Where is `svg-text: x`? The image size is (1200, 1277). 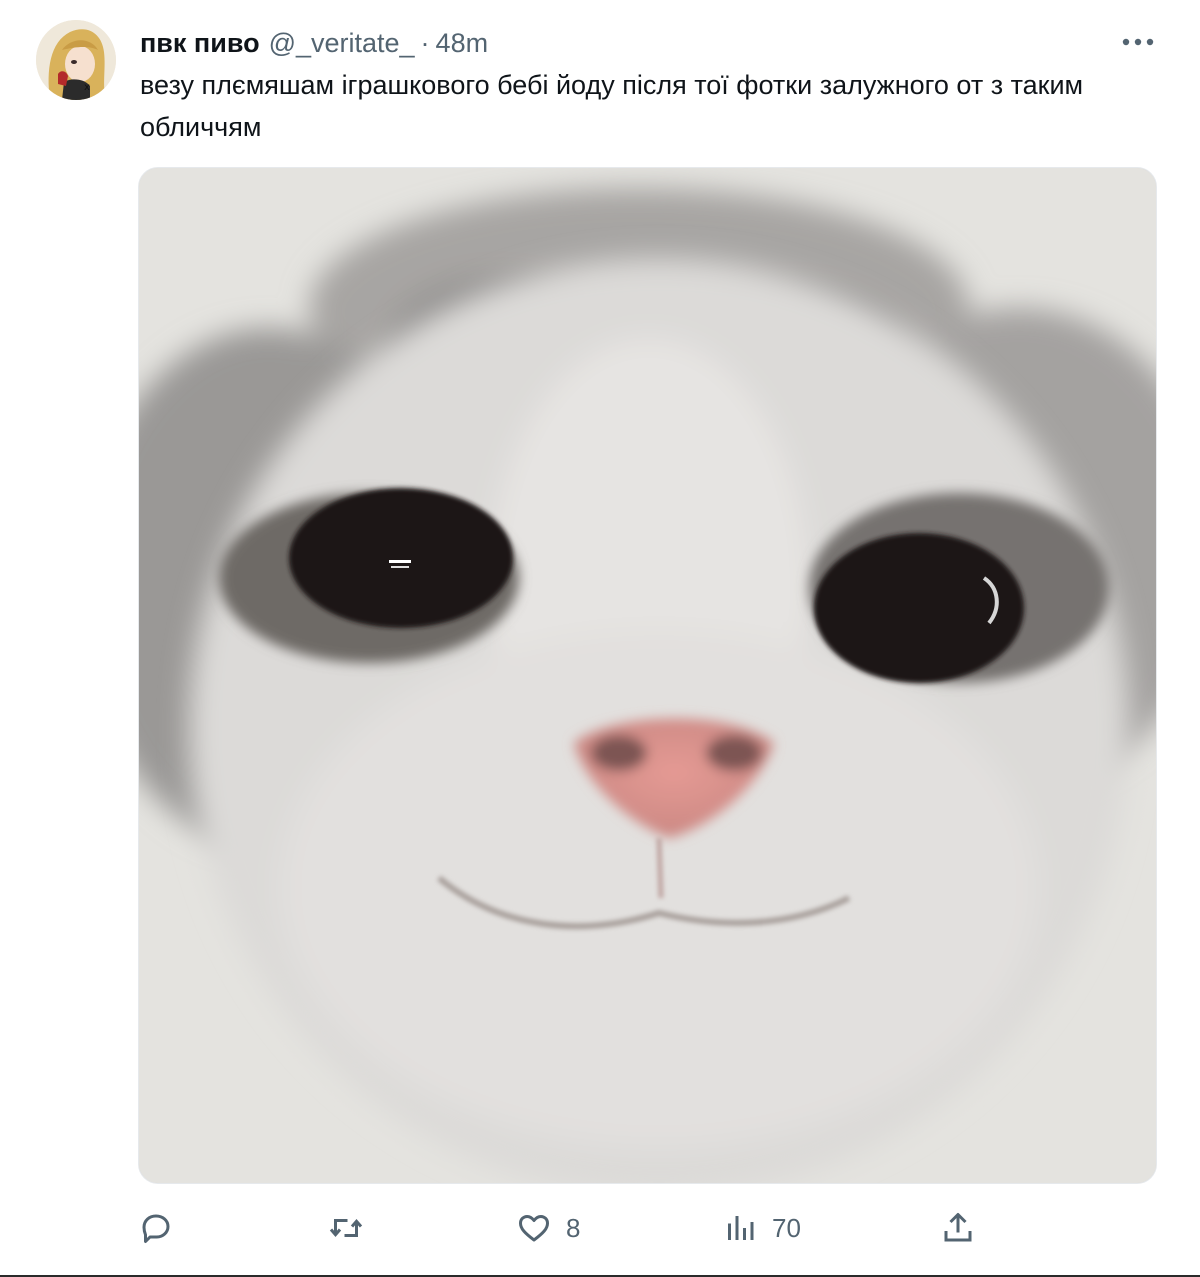
svg-text: x is located at coordinates (87, 87).